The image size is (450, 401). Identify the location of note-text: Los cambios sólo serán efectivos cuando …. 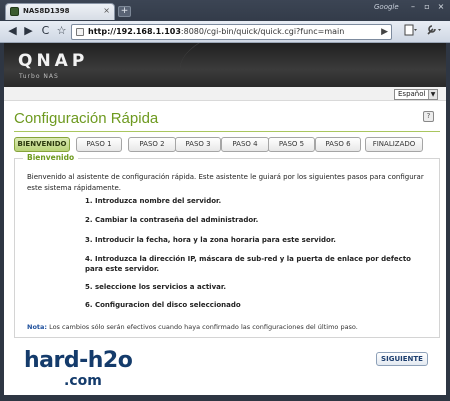
(202, 327).